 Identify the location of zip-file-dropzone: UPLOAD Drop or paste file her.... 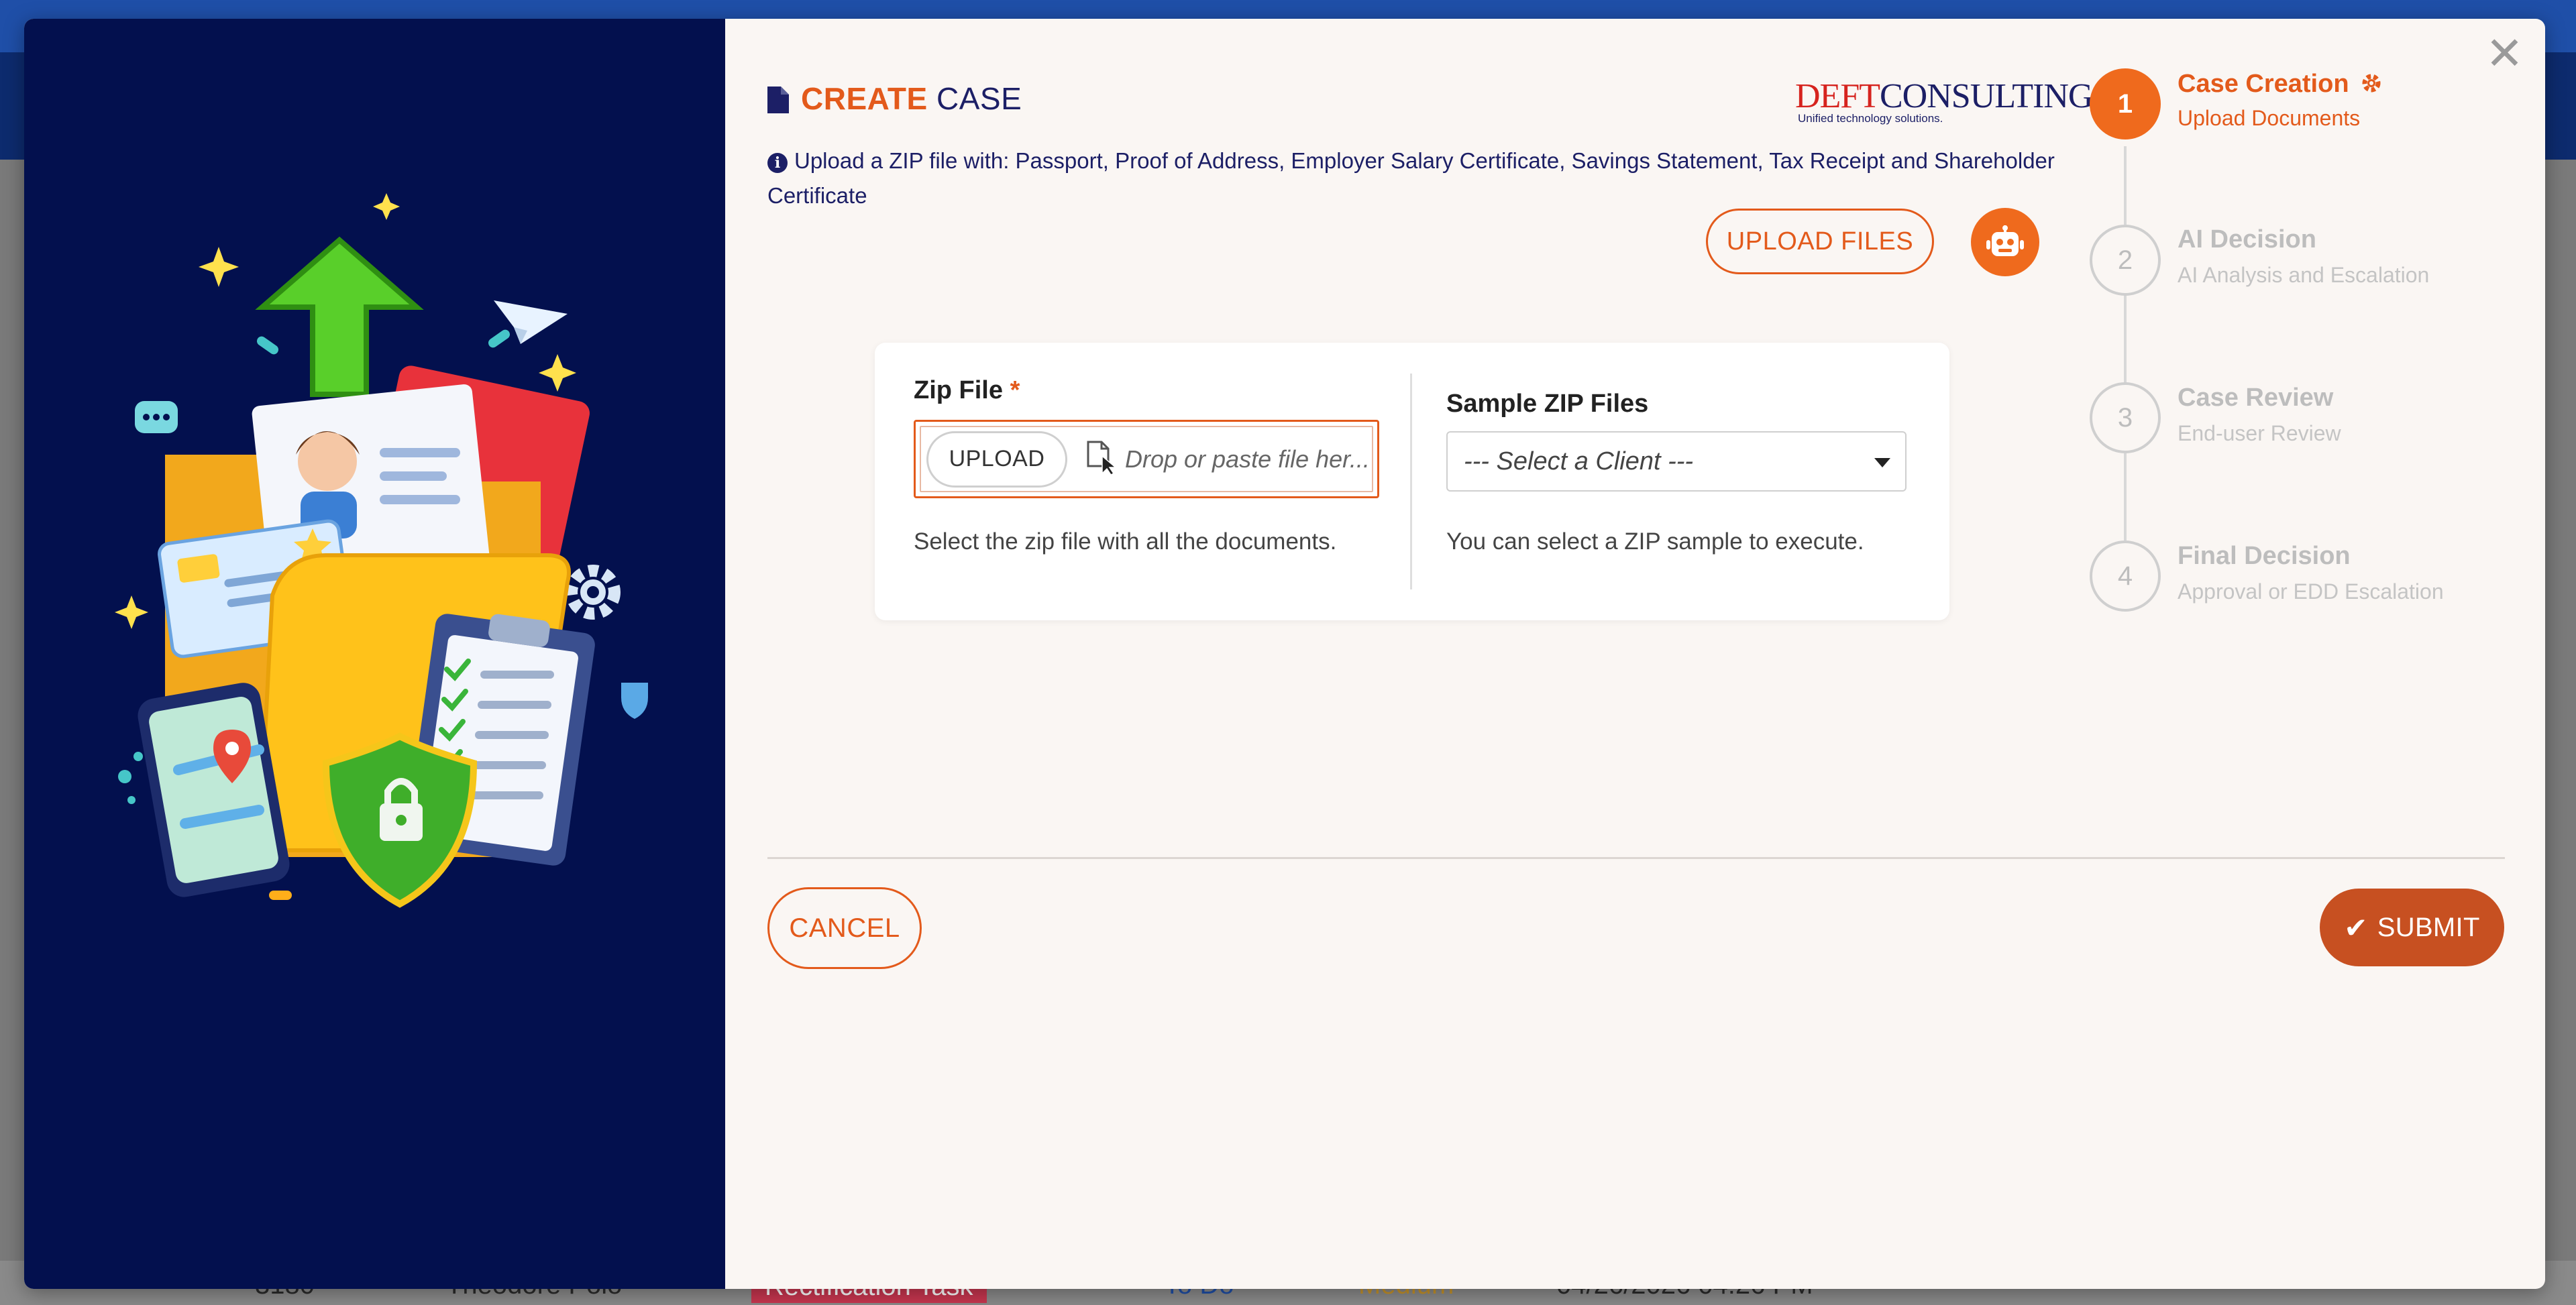
(1146, 459).